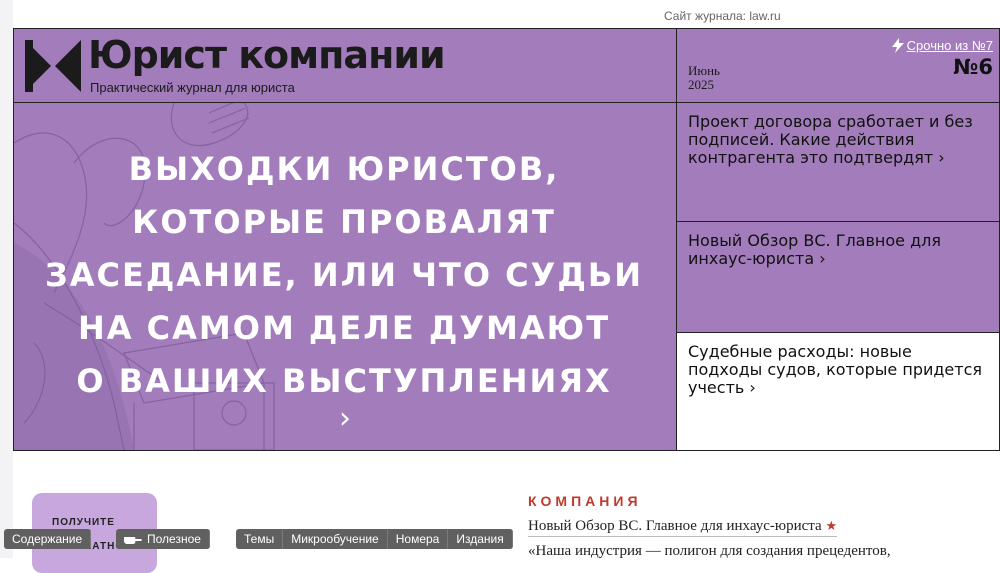 The width and height of the screenshot is (1000, 573). I want to click on site-label: Сайт журнала:, so click(705, 16).